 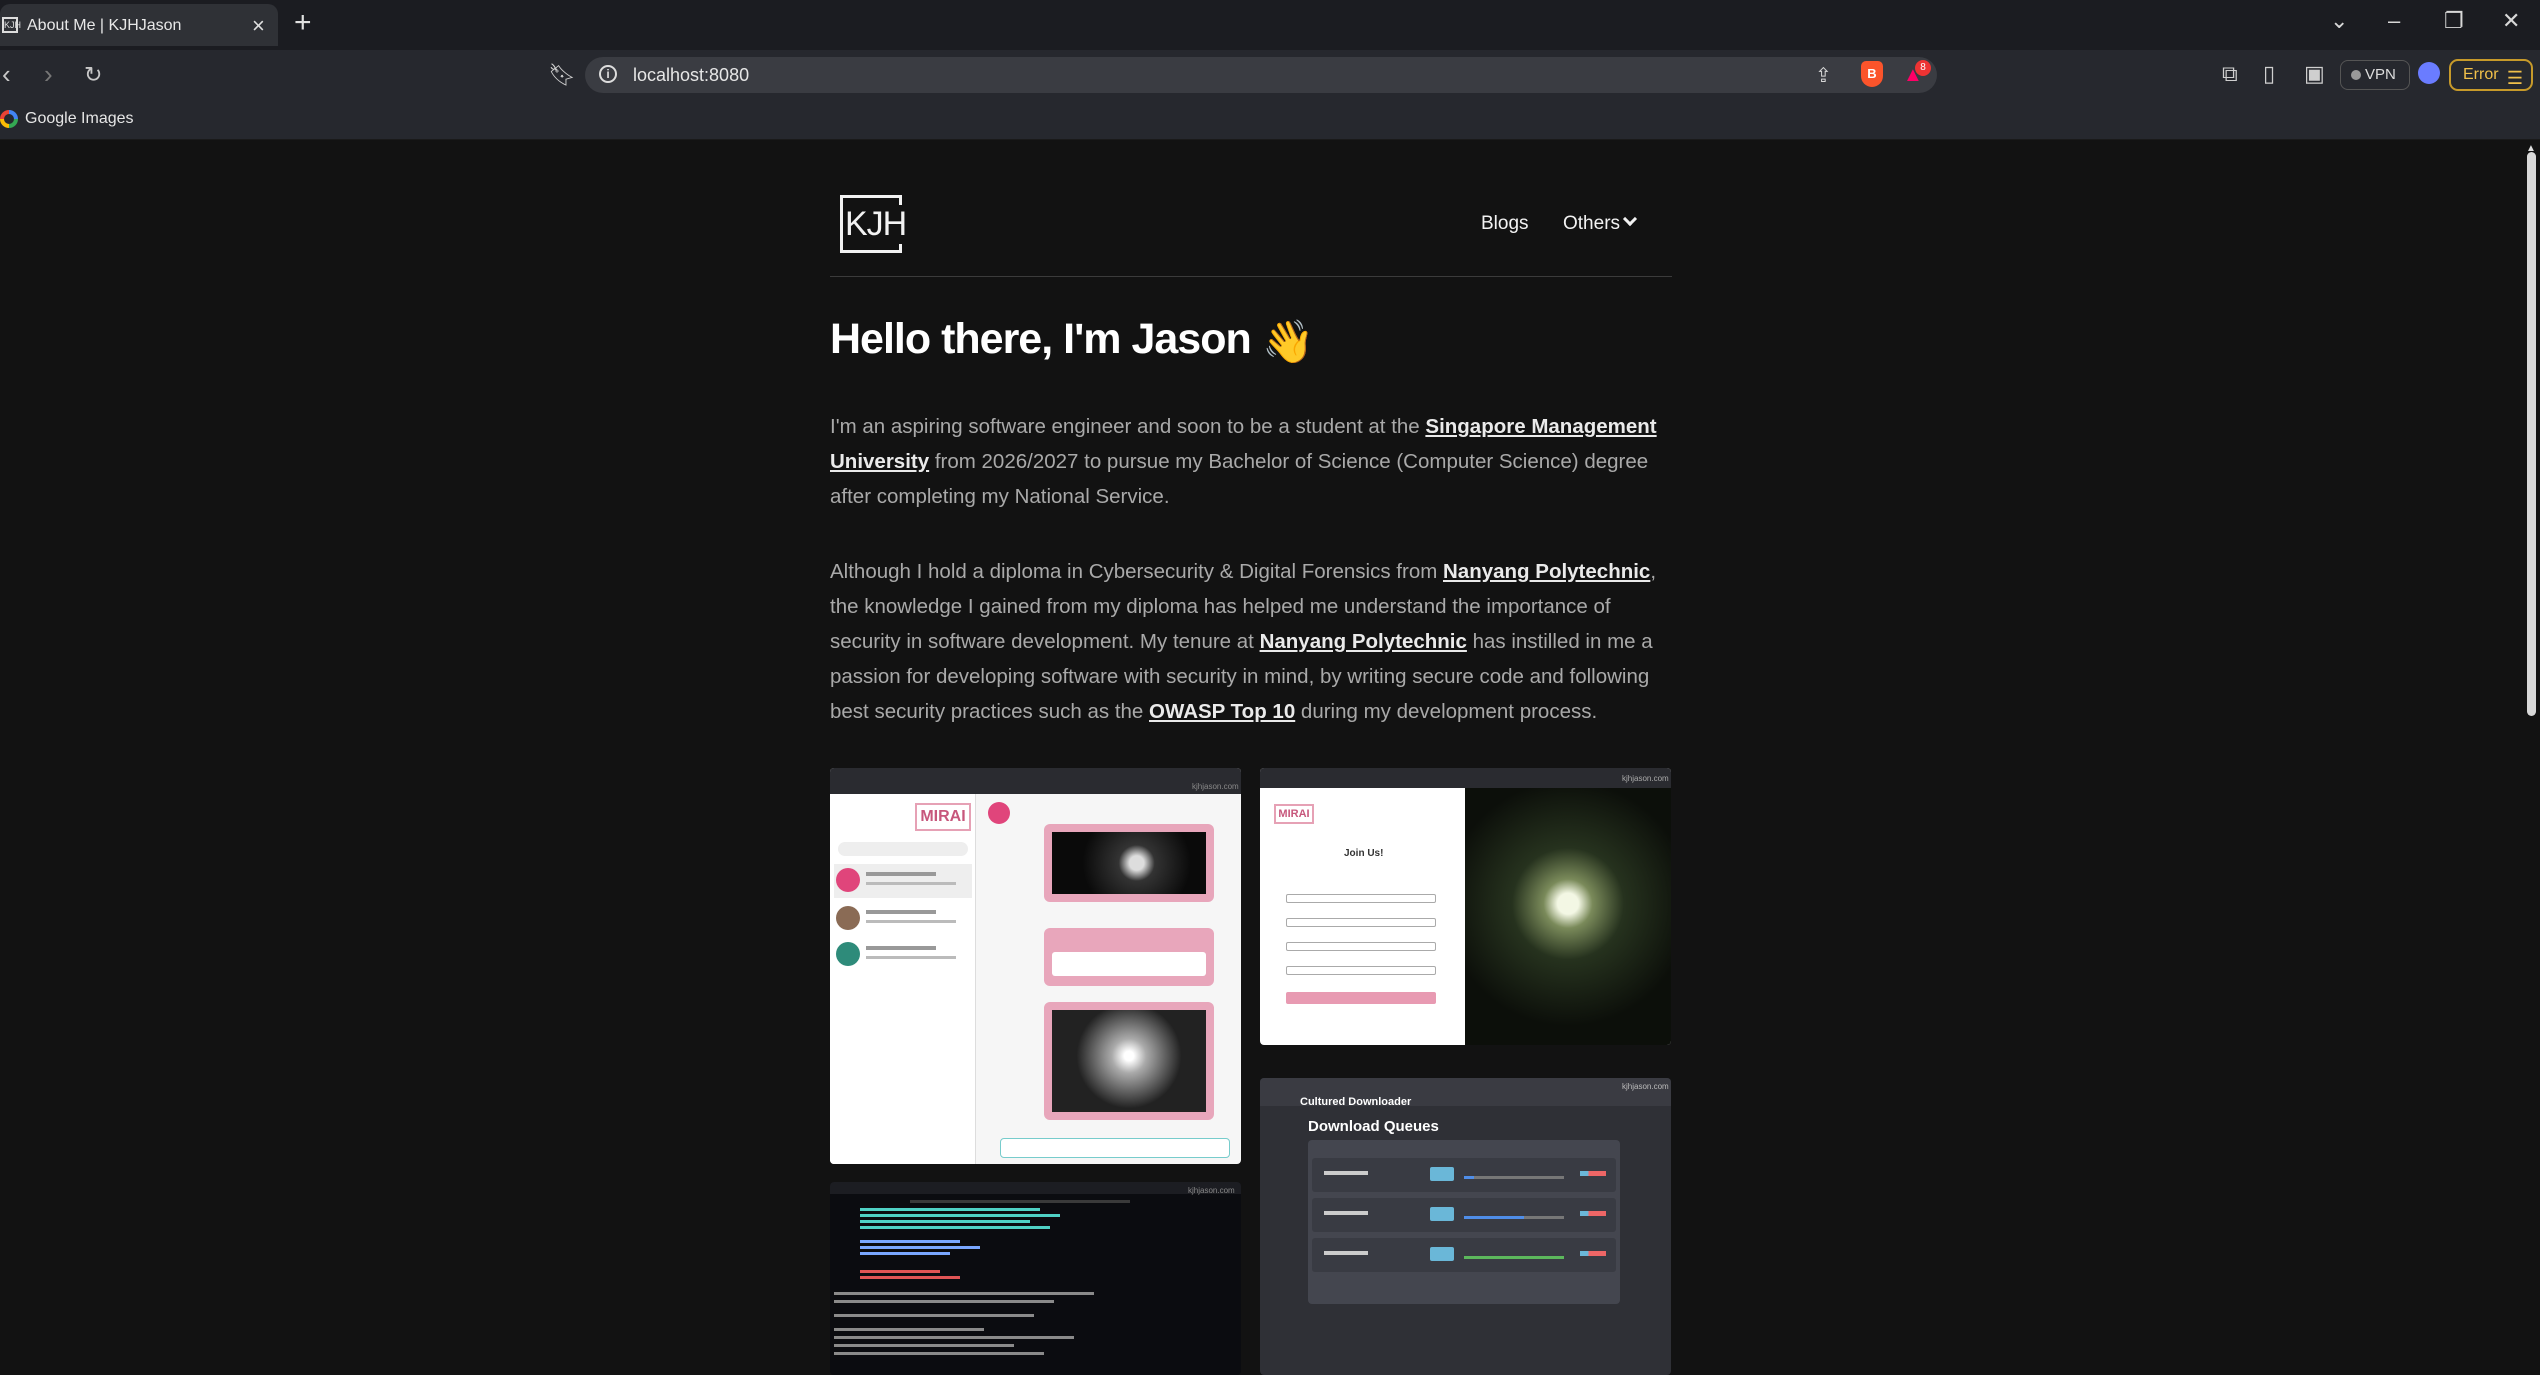 I want to click on project-screenshot-terminal: kjhjason.com, so click(x=1035, y=1278).